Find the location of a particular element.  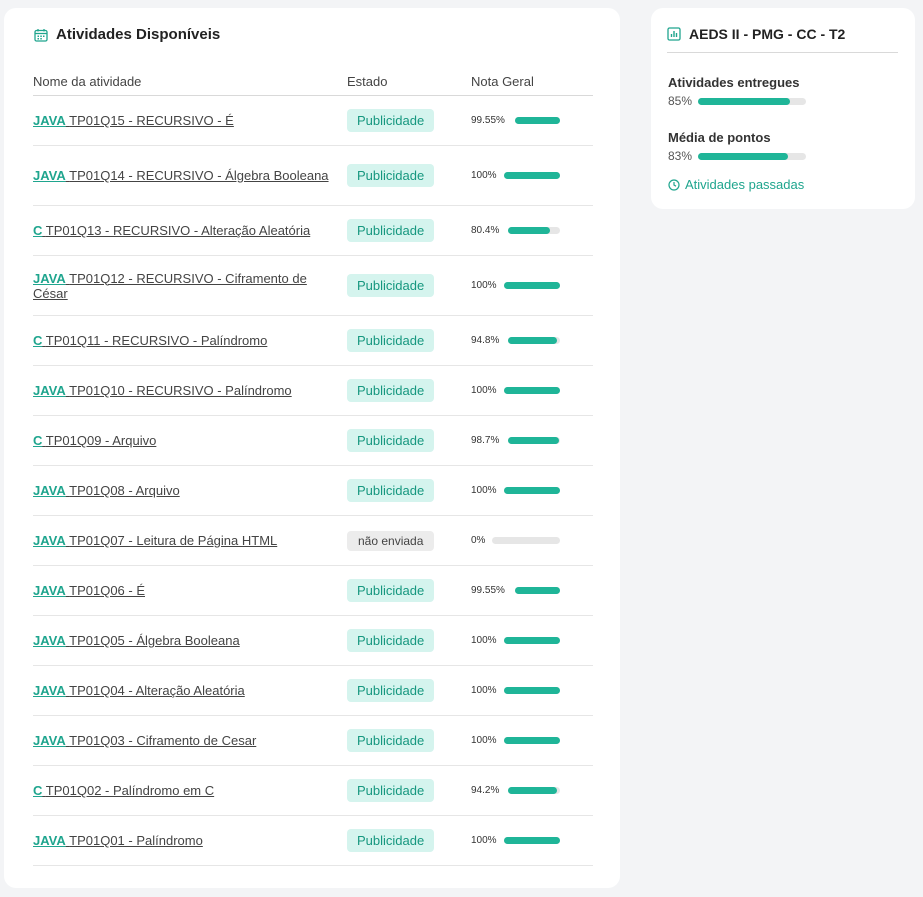

table-row: JAVA TP01Q08 - Arquivo Publicidade 100% is located at coordinates (313, 491).